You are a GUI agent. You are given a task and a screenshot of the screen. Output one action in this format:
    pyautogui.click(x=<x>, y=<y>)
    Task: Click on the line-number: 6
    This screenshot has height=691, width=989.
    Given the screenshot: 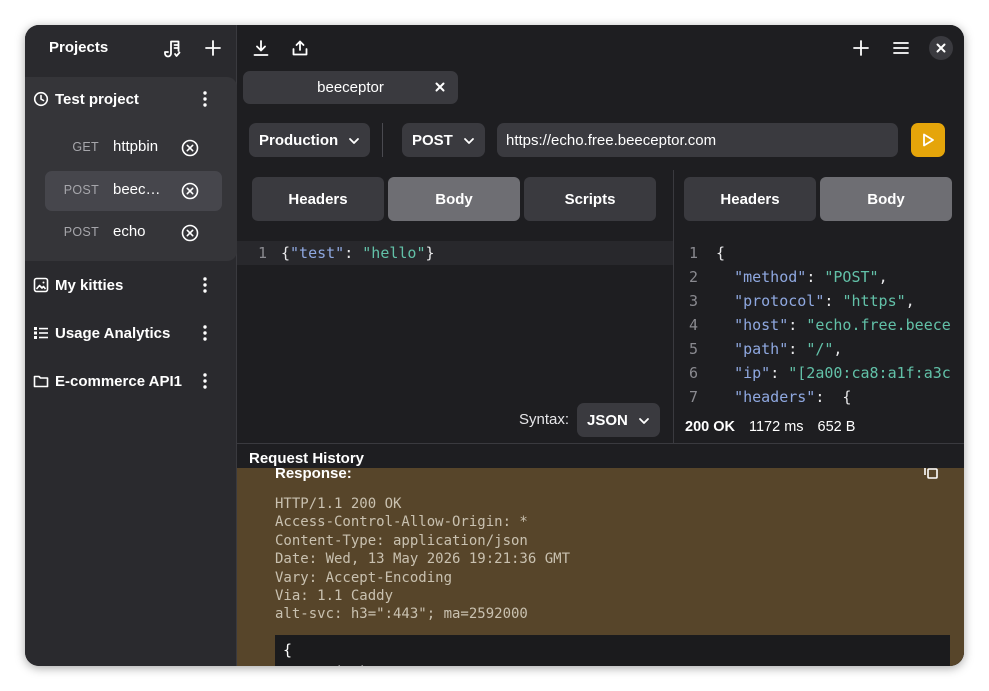 What is the action you would take?
    pyautogui.click(x=693, y=373)
    